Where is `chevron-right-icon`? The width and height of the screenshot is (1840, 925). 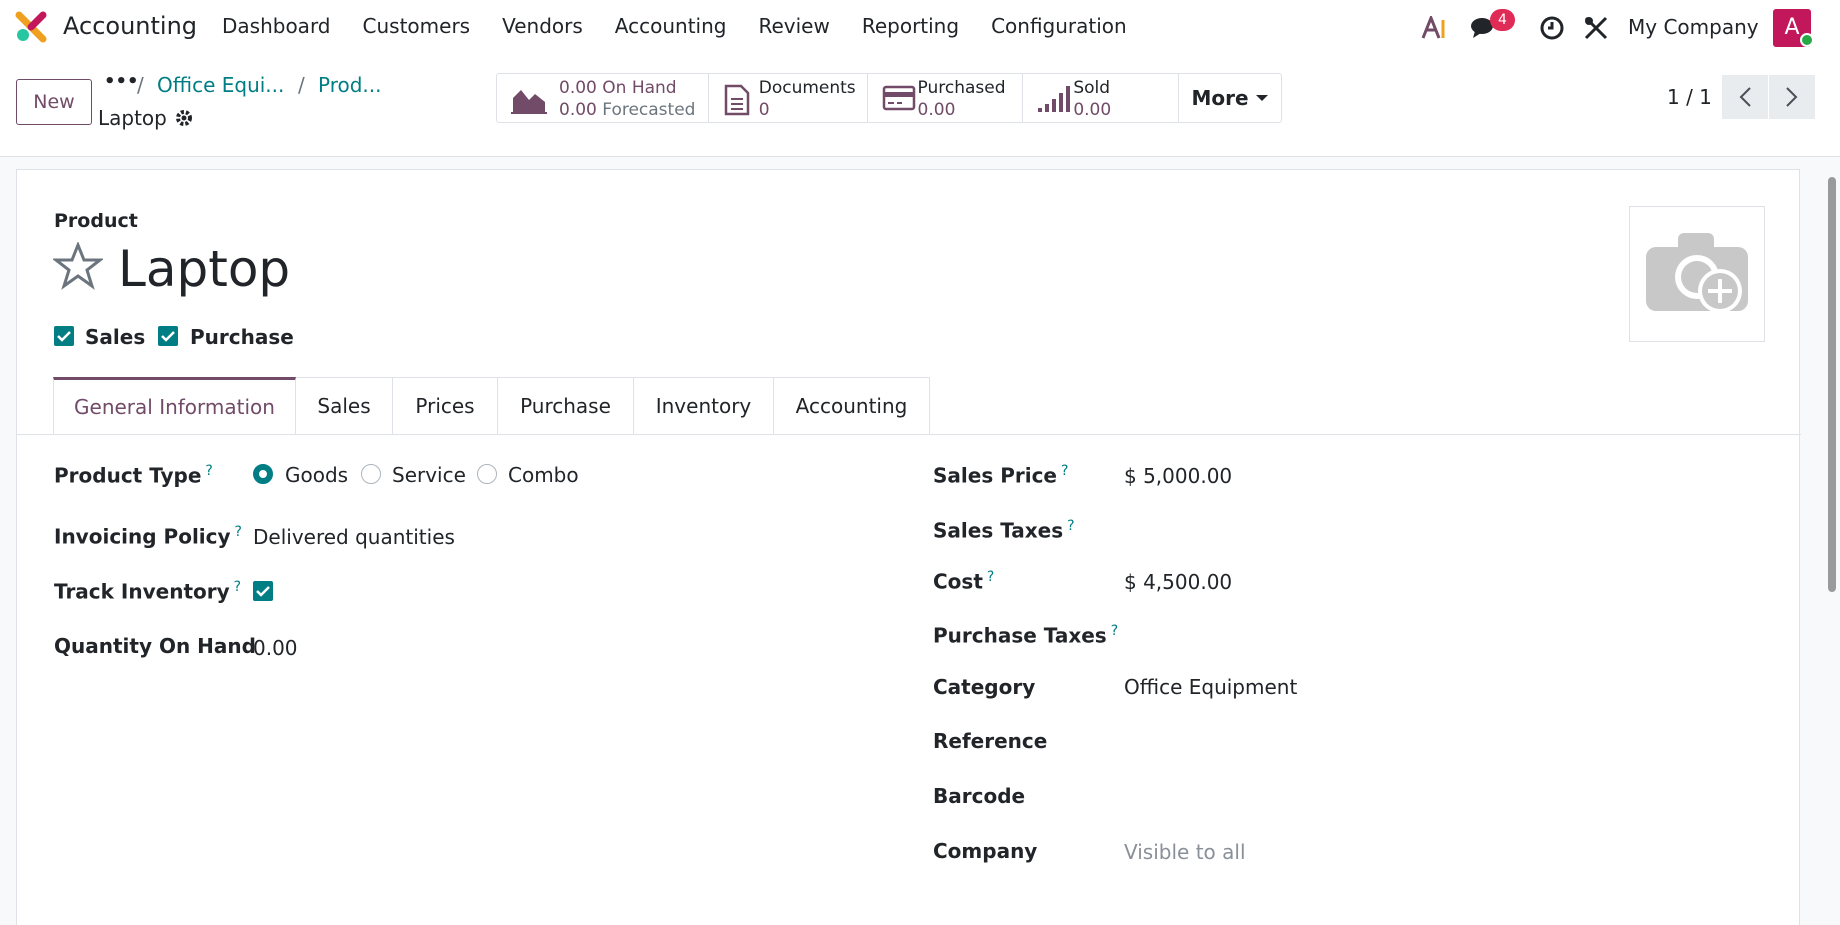 chevron-right-icon is located at coordinates (1792, 97).